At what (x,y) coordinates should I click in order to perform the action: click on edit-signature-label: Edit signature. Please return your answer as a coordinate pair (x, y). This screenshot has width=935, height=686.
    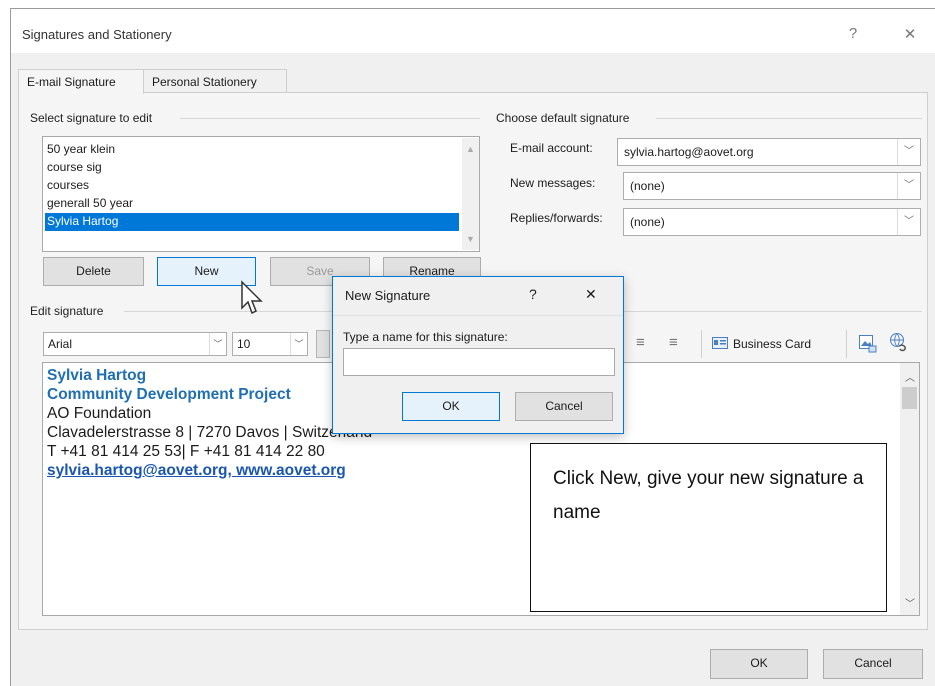
    Looking at the image, I should click on (67, 311).